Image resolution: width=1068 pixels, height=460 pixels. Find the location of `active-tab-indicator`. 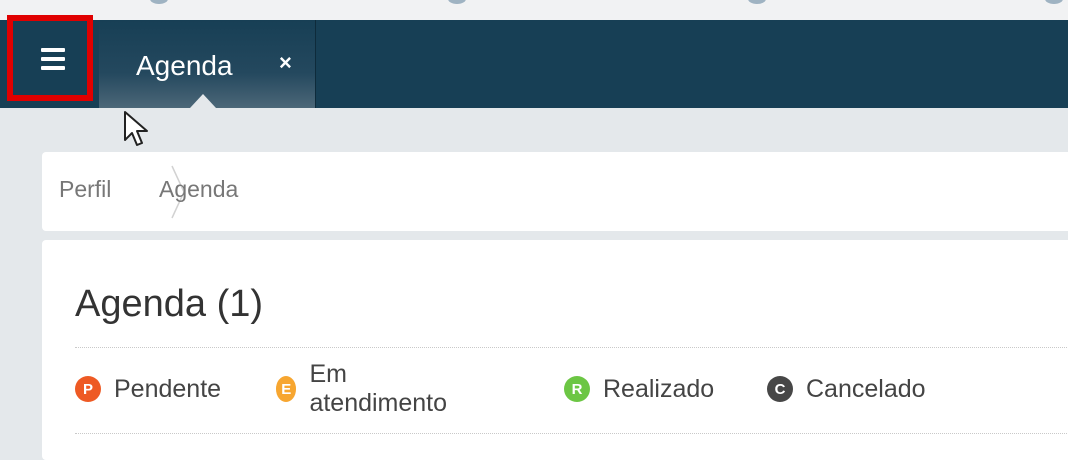

active-tab-indicator is located at coordinates (203, 101).